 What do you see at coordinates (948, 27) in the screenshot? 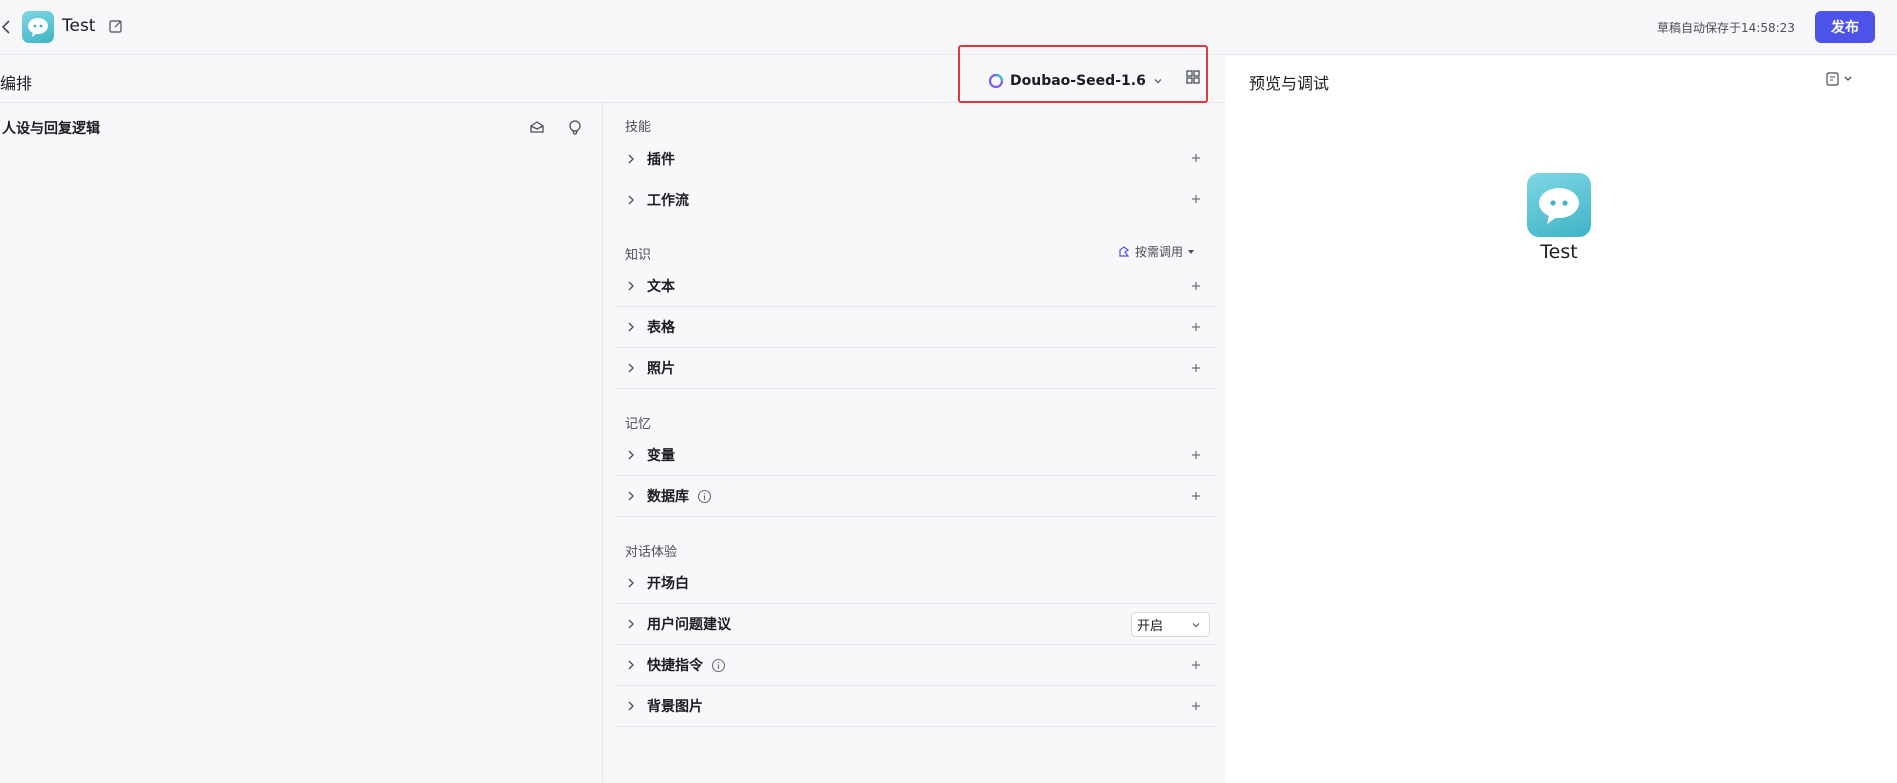
I see `top-bar: Test 草稿自动保存于14:58:23 发布` at bounding box center [948, 27].